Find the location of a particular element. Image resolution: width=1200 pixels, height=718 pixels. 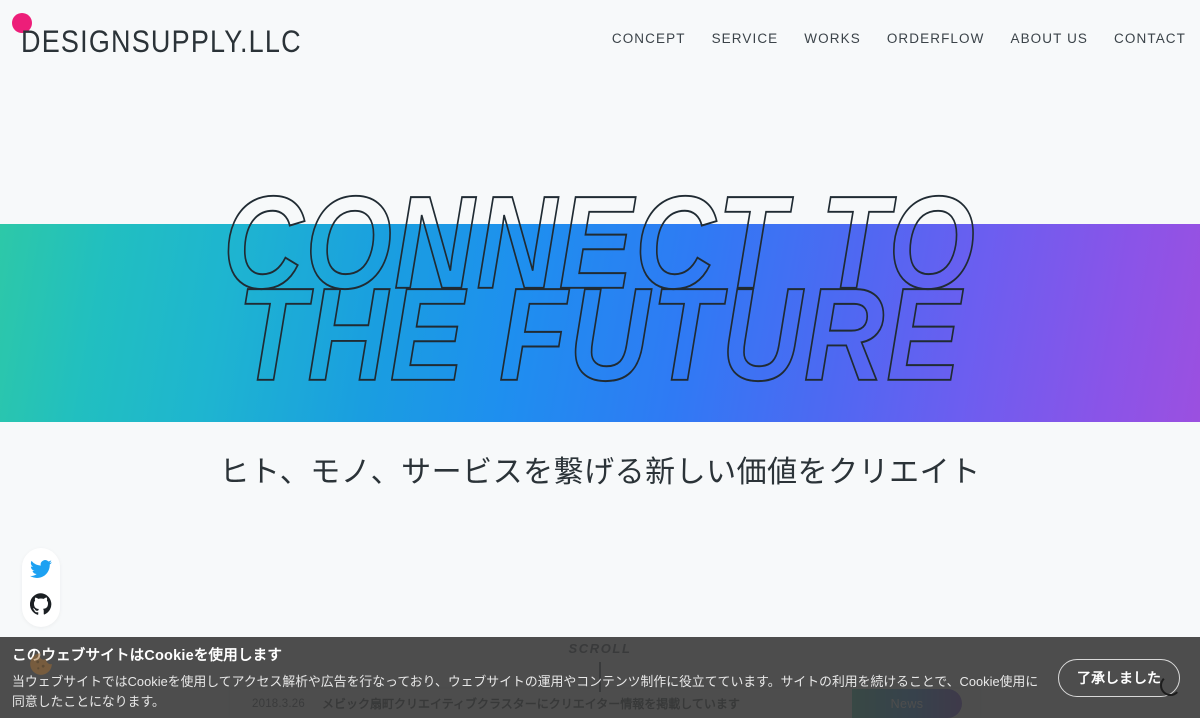

github-icon is located at coordinates (41, 604).